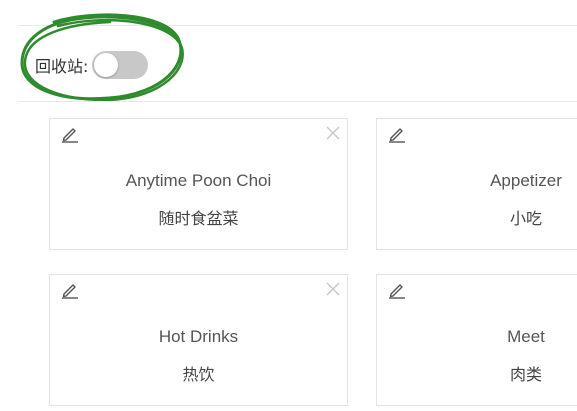 This screenshot has height=411, width=577. I want to click on recycle-bin-label: 回收站:, so click(62, 66).